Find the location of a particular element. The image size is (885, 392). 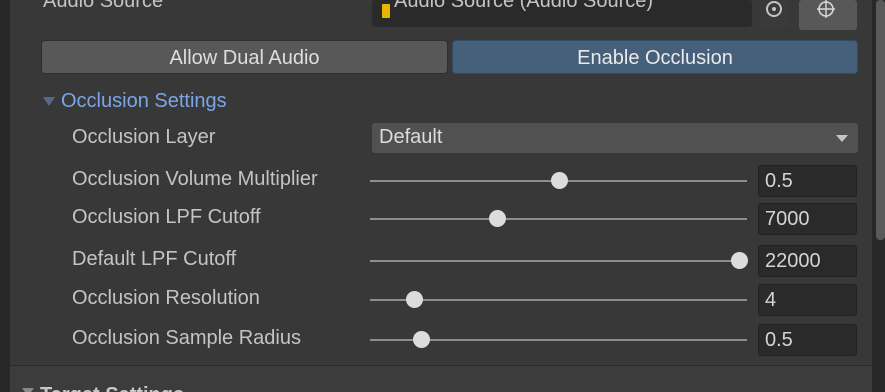

audio-source-label: Audio Source is located at coordinates (103, 6).